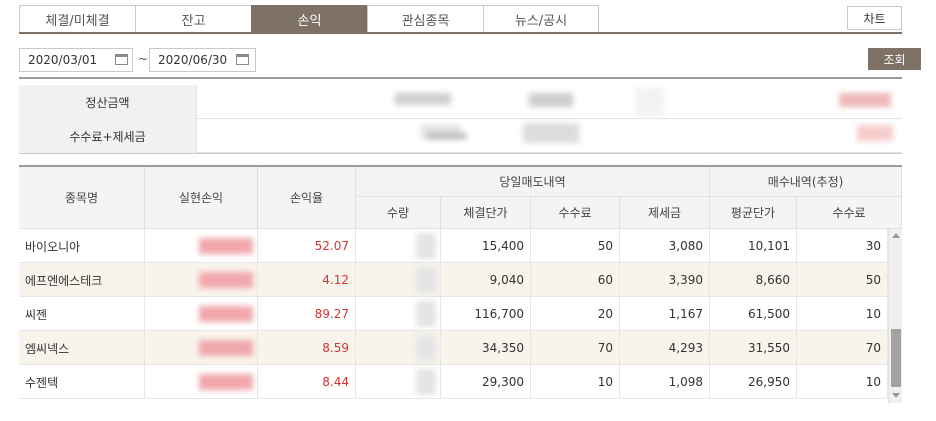 This screenshot has width=936, height=421. What do you see at coordinates (486, 246) in the screenshot?
I see `cell-exec-price: 15,400` at bounding box center [486, 246].